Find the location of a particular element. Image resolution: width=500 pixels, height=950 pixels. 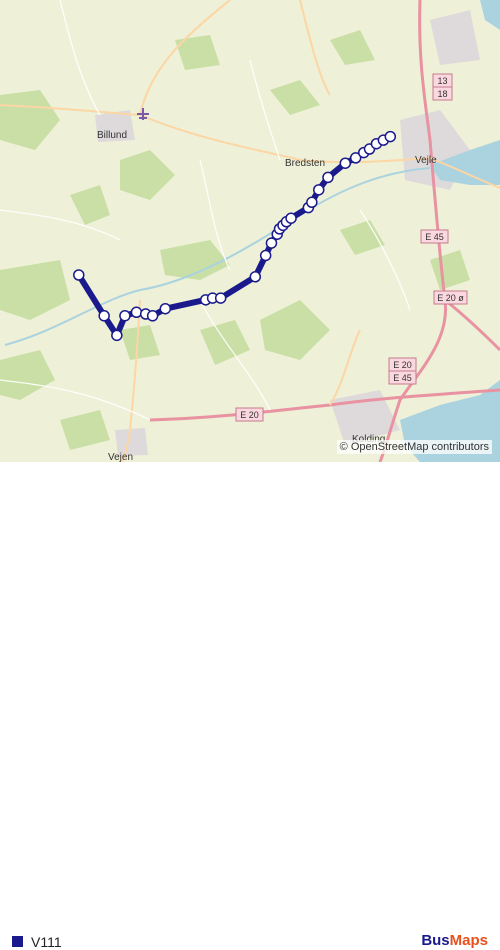

route-color-swatch is located at coordinates (17, 941).